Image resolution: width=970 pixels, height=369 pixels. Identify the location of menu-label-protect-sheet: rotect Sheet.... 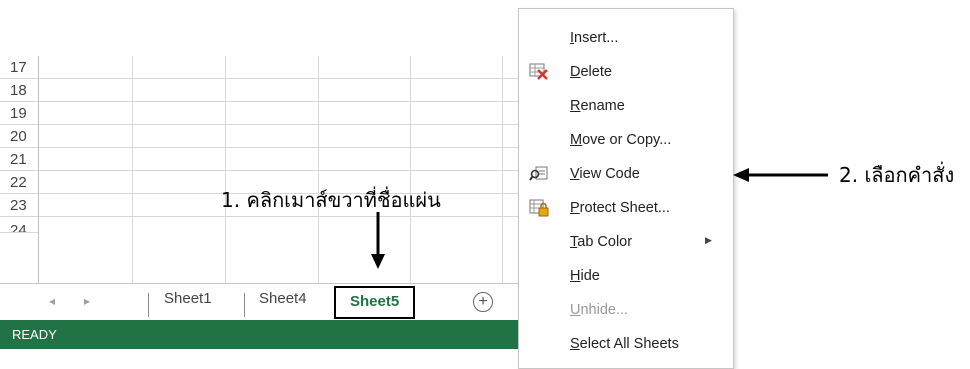
(624, 208).